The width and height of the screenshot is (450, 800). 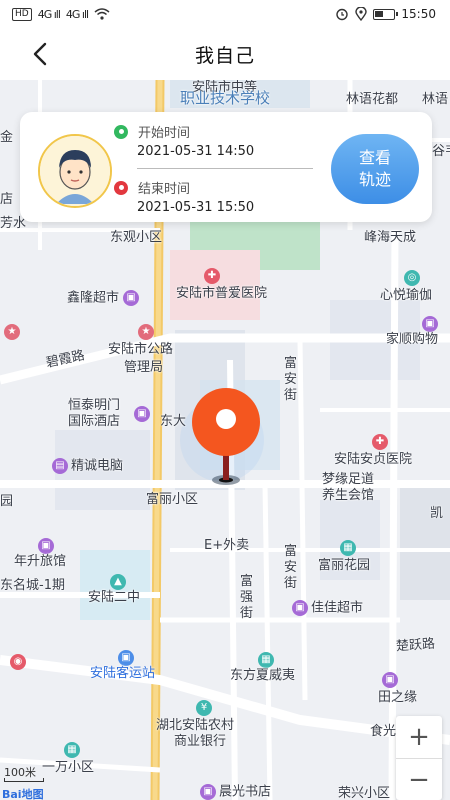 What do you see at coordinates (267, 660) in the screenshot?
I see `poi-dongfang-icon: ▦` at bounding box center [267, 660].